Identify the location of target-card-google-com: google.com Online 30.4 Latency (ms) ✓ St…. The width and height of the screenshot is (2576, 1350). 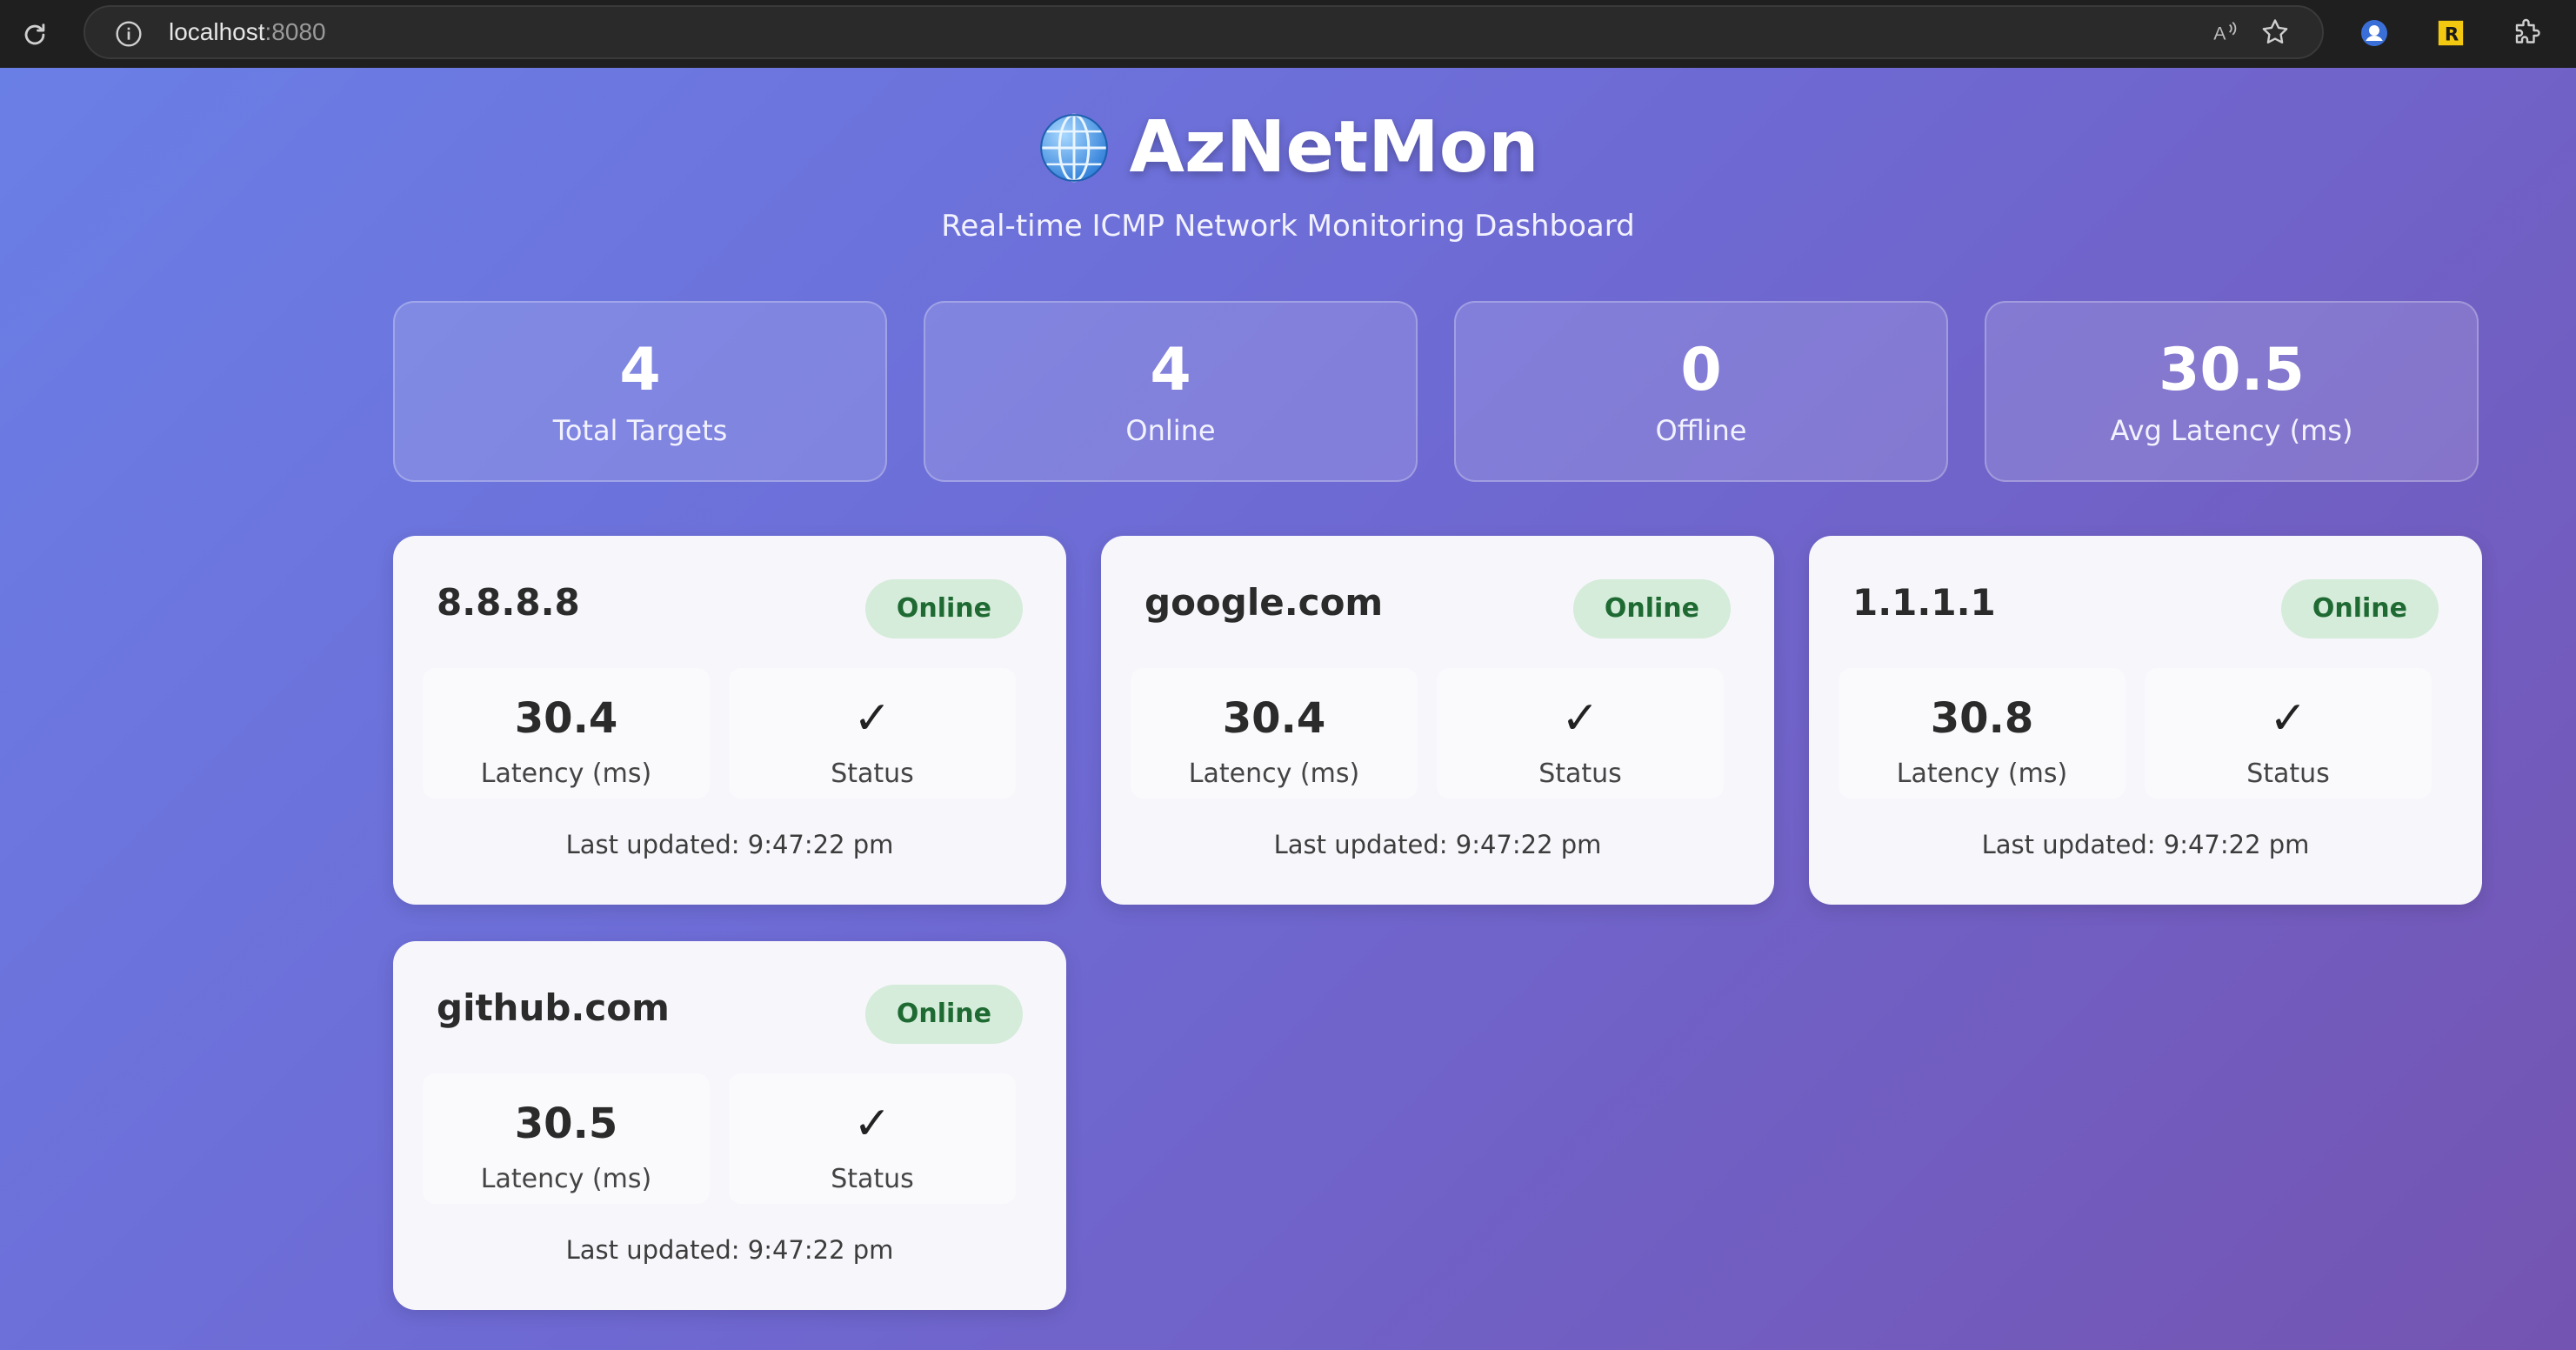
(1437, 720).